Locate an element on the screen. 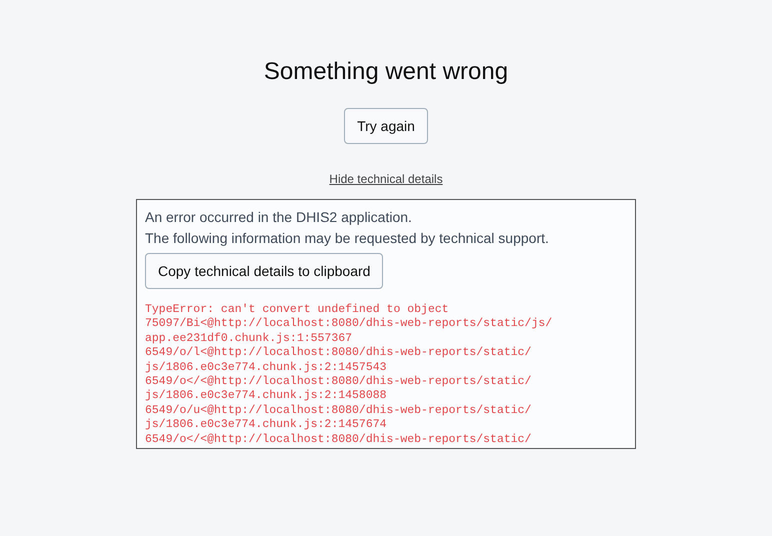 The image size is (772, 536). stack-trace-line: js/1806.e0c3e774.chunk.js:2:1457674 is located at coordinates (266, 425).